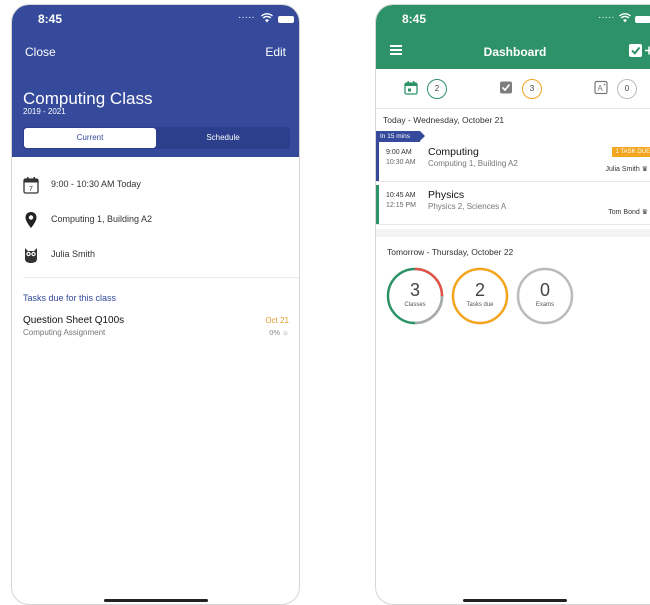  I want to click on checkbox-icon, so click(506, 87).